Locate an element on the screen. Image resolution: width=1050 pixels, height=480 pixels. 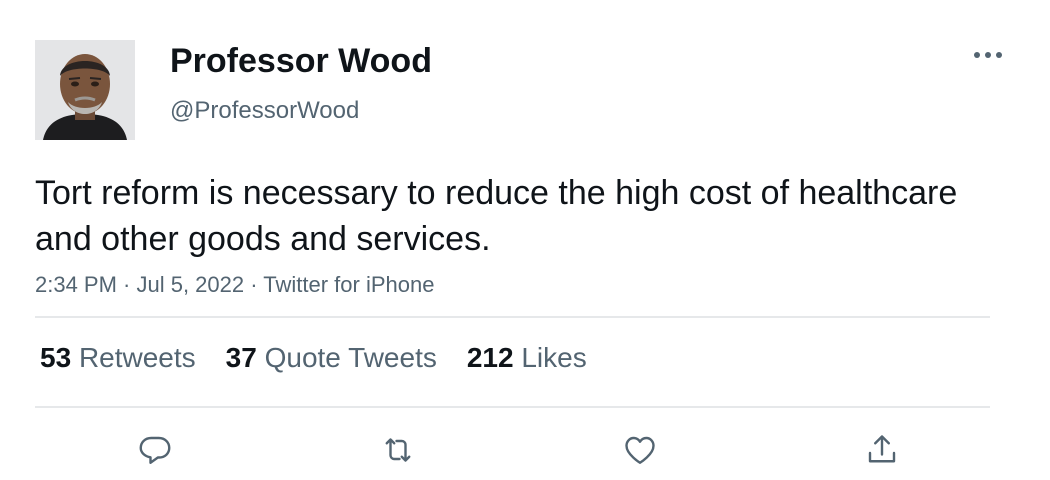
divider-bottom is located at coordinates (512, 407).